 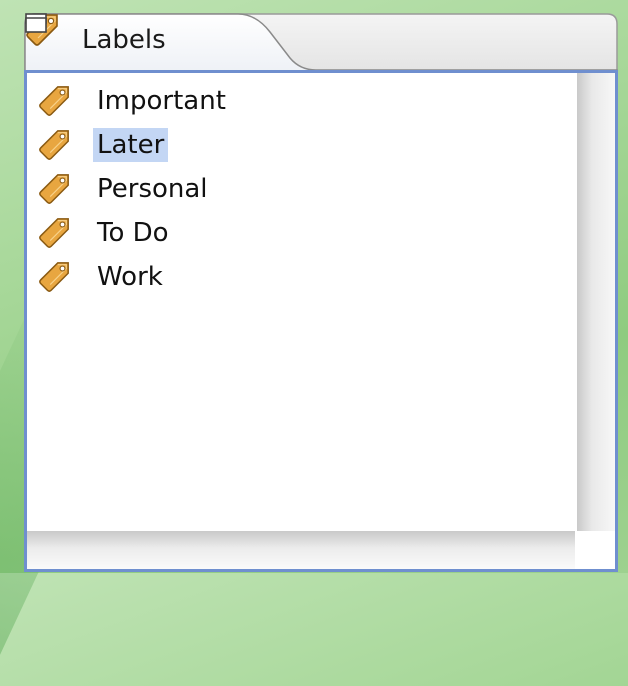 I want to click on label-text: Work, so click(x=130, y=277).